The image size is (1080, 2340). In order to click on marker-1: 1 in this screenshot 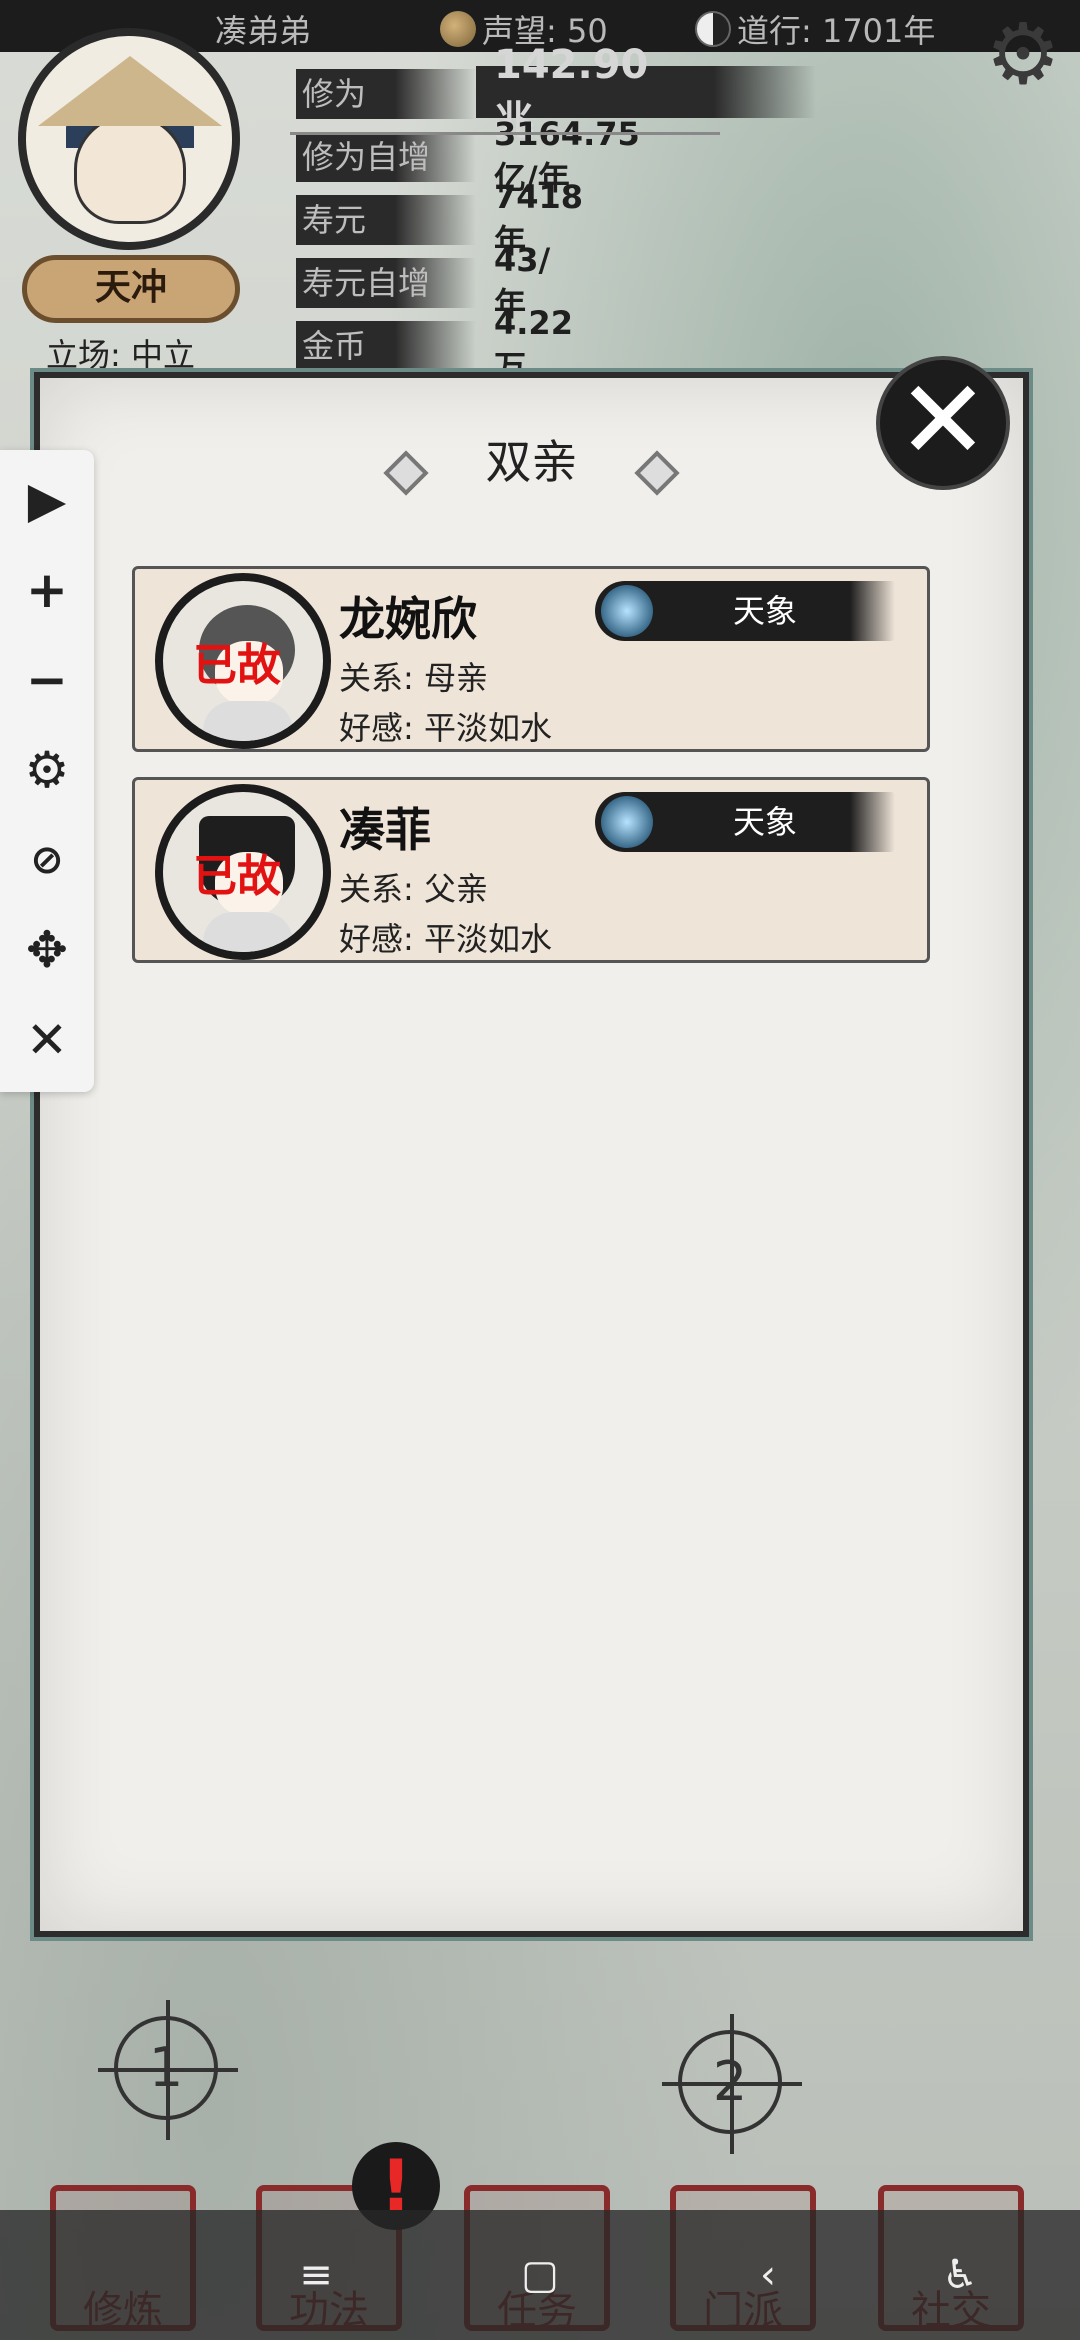, I will do `click(168, 2070)`.